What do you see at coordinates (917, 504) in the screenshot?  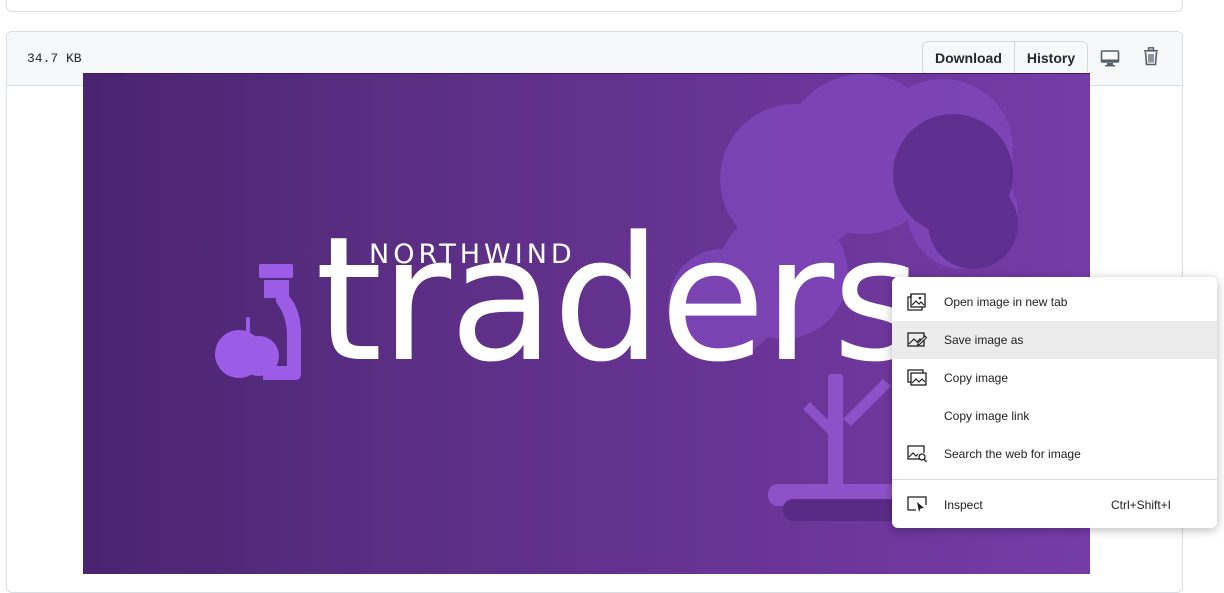 I see `inspect-icon` at bounding box center [917, 504].